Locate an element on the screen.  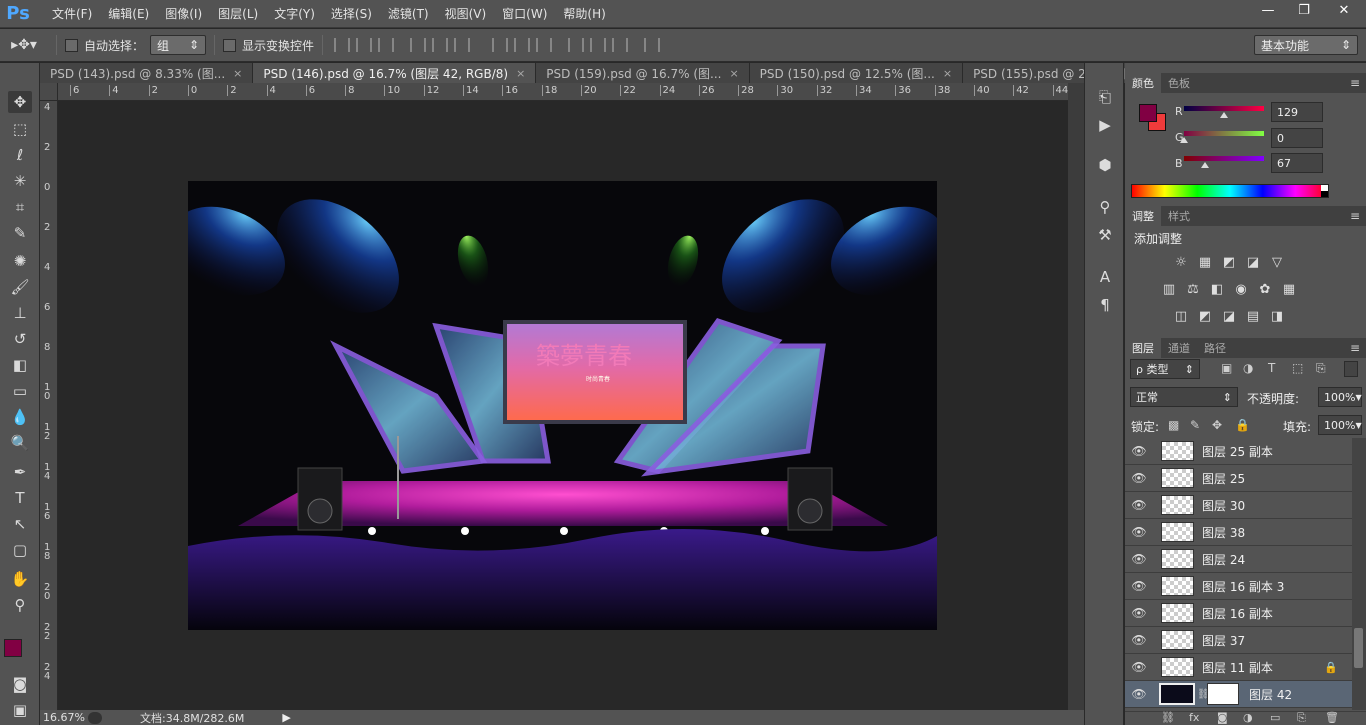
brightness-contrast-icon: ☼ is located at coordinates (1181, 262).